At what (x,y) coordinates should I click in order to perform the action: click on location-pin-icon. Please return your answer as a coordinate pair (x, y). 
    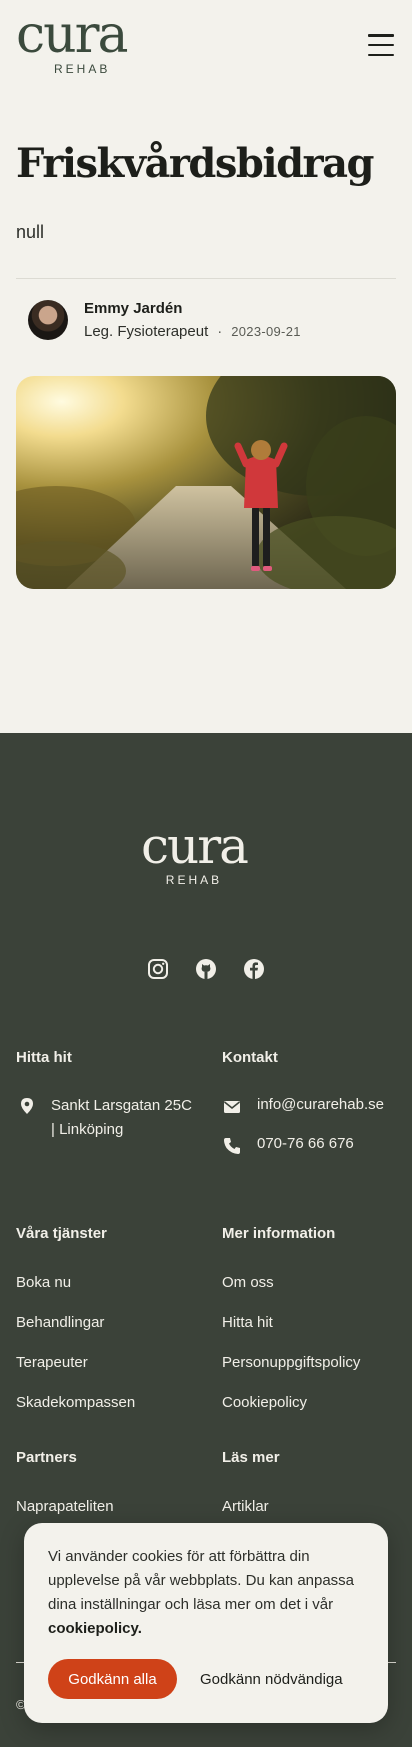
    Looking at the image, I should click on (27, 1106).